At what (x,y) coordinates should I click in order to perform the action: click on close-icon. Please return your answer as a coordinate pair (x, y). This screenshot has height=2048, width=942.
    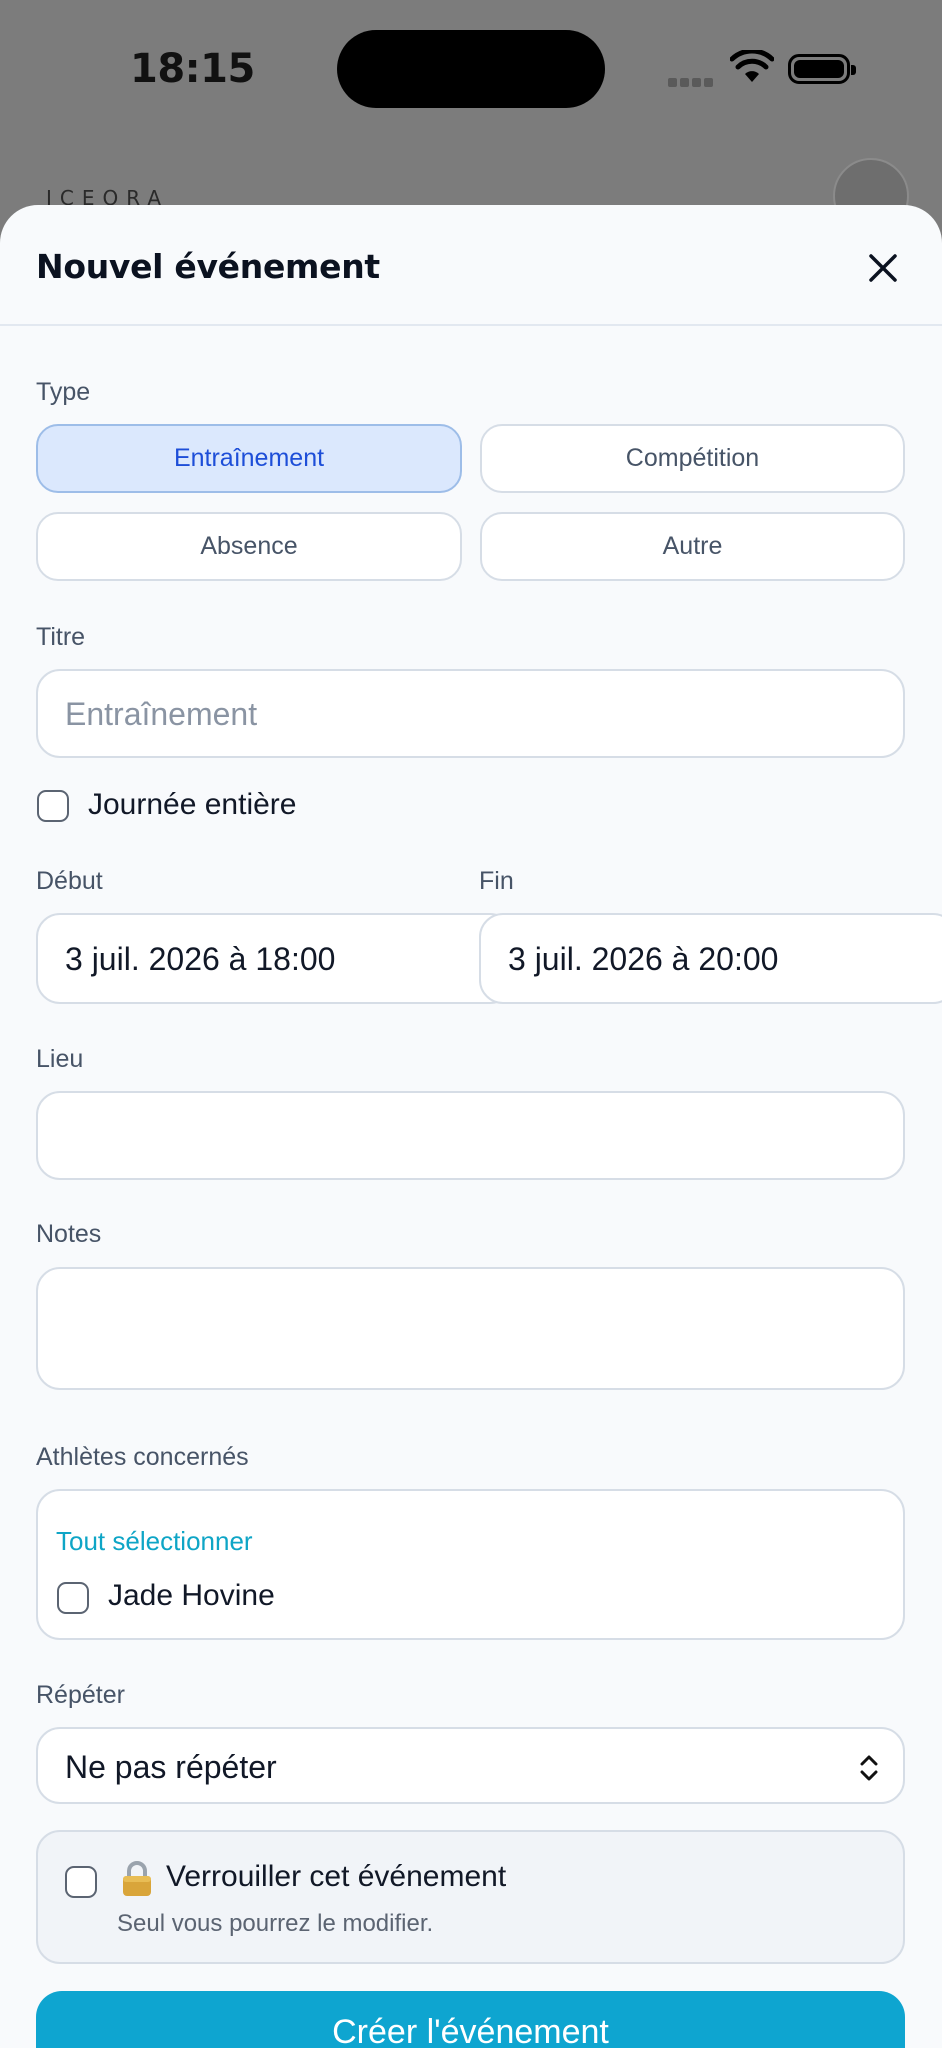
    Looking at the image, I should click on (883, 268).